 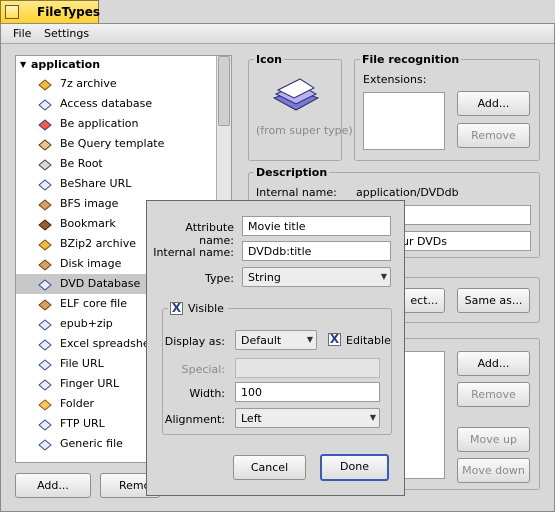 I want to click on type-dropdown: String ▼, so click(x=316, y=277).